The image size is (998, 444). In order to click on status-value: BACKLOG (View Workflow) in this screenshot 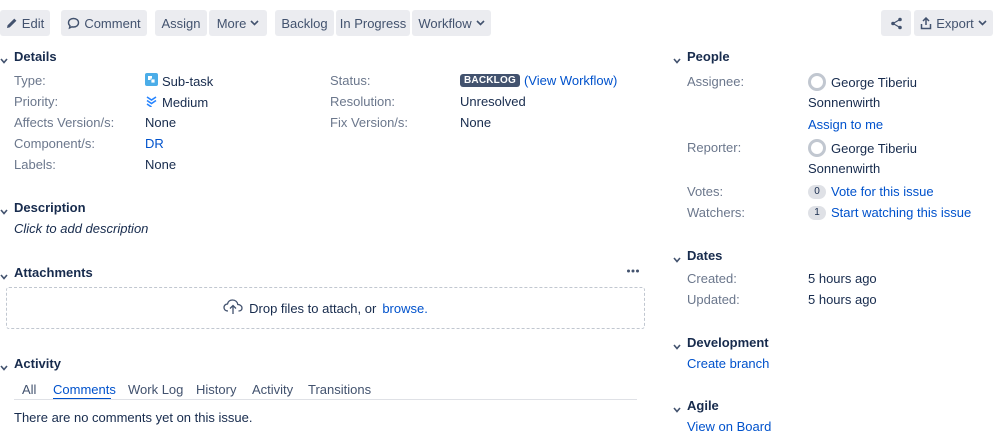, I will do `click(538, 80)`.